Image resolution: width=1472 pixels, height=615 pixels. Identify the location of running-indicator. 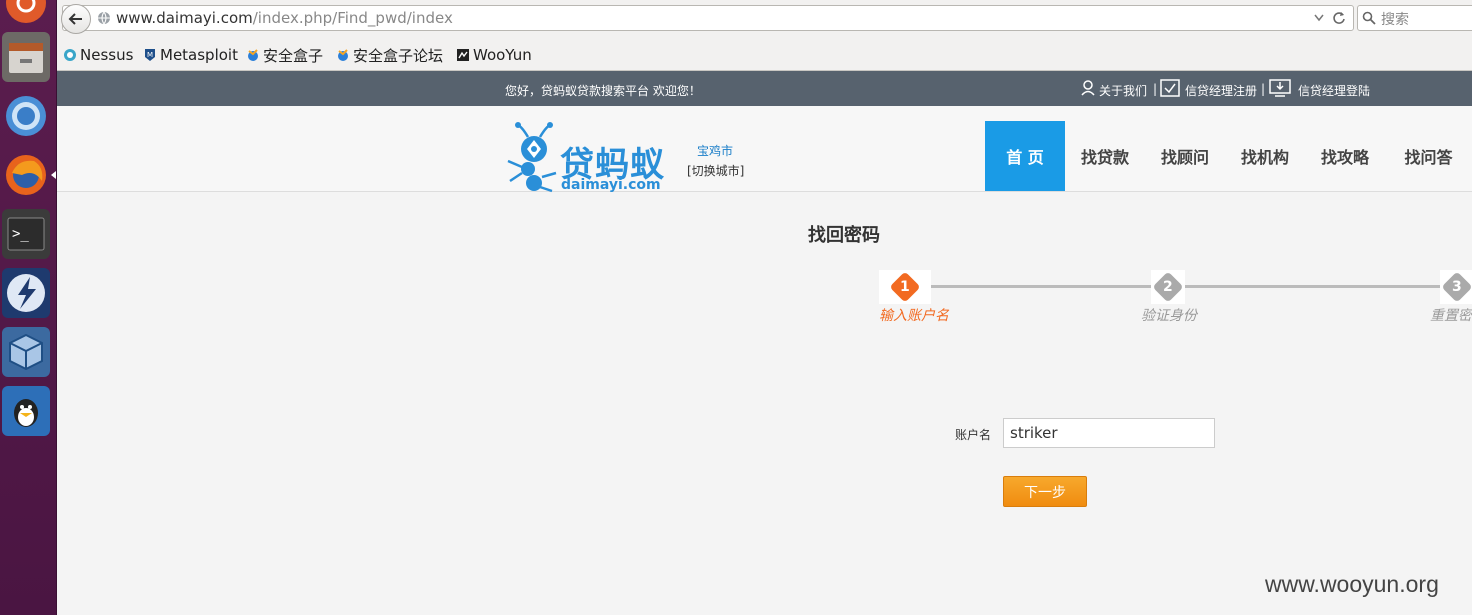
(53, 175).